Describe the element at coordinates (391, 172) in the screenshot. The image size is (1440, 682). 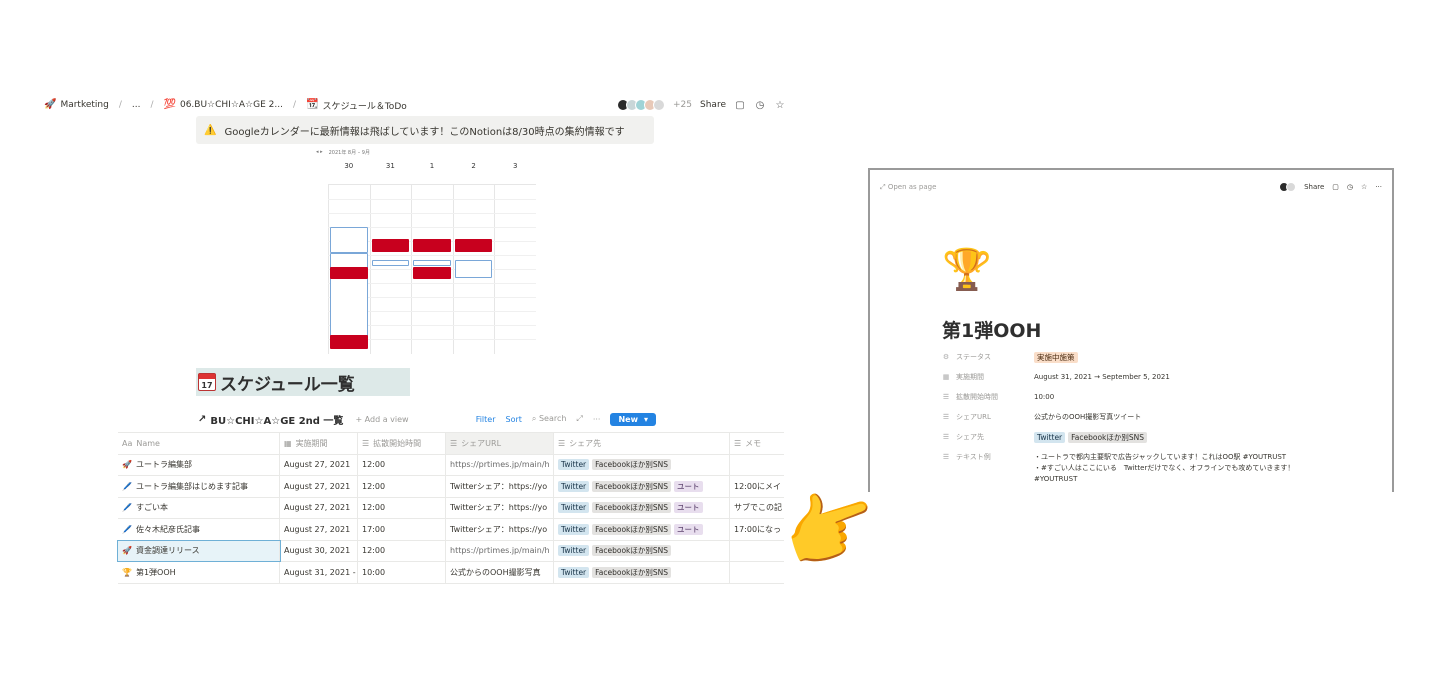
I see `calendar-day: 31` at that location.